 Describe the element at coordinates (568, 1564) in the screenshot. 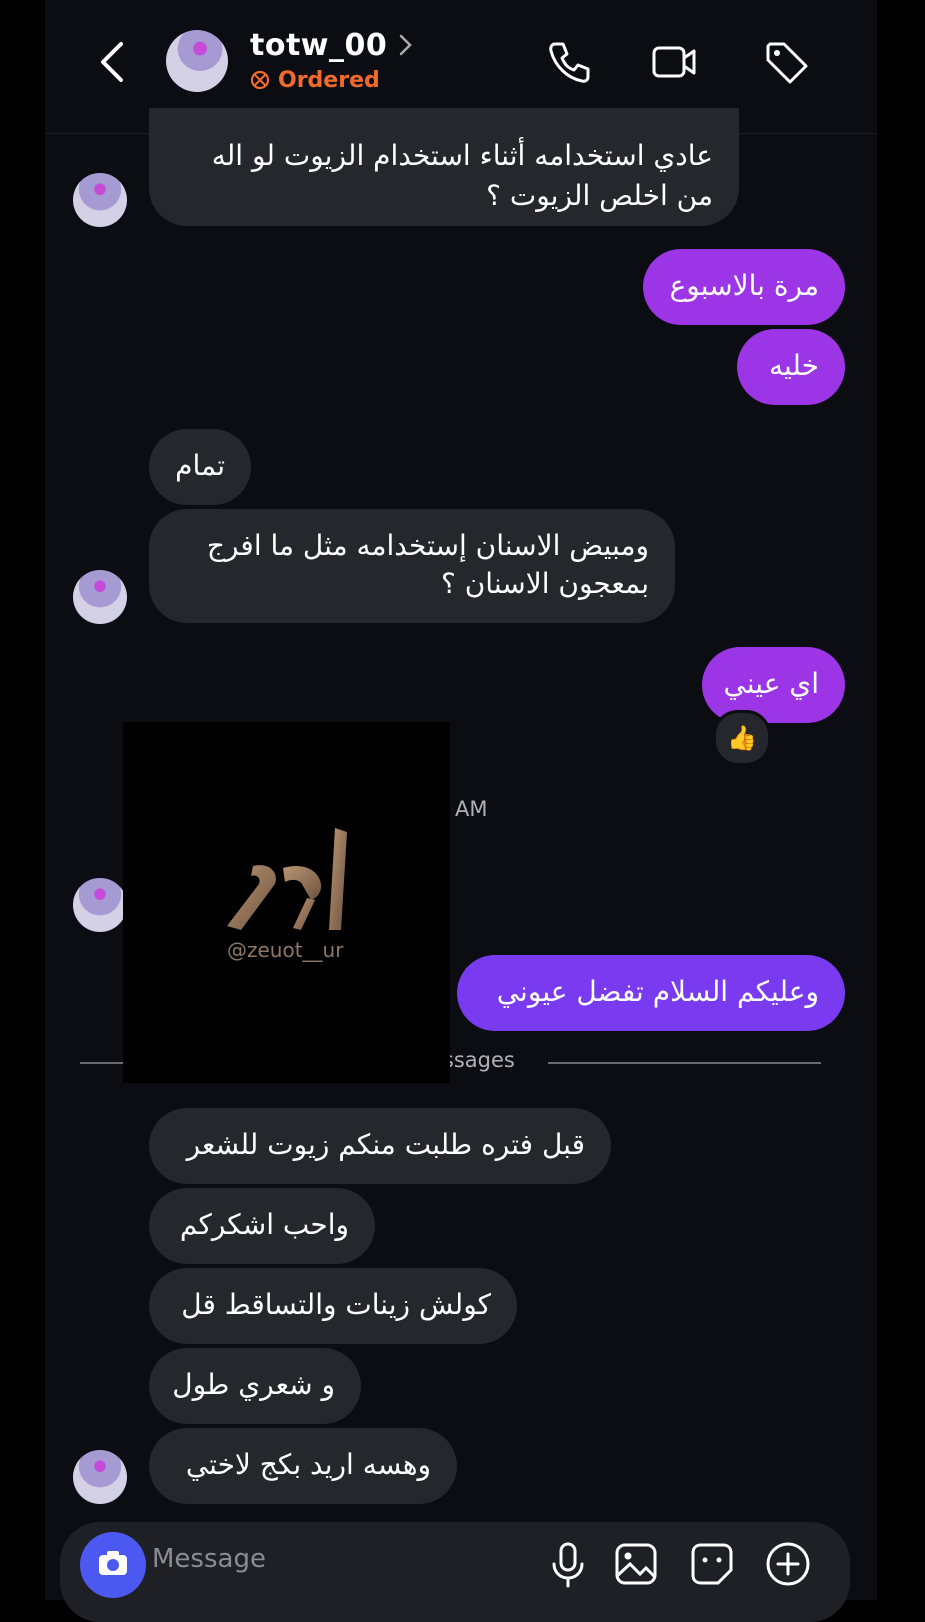

I see `microphone-icon` at that location.